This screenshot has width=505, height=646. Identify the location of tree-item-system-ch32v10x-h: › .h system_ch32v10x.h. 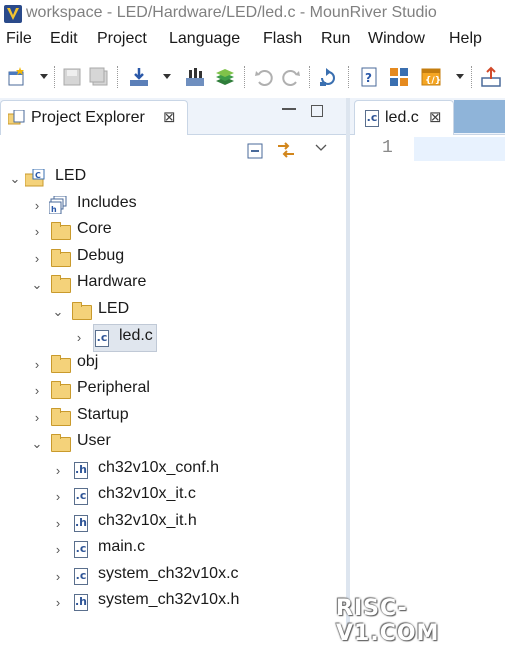
(130, 602).